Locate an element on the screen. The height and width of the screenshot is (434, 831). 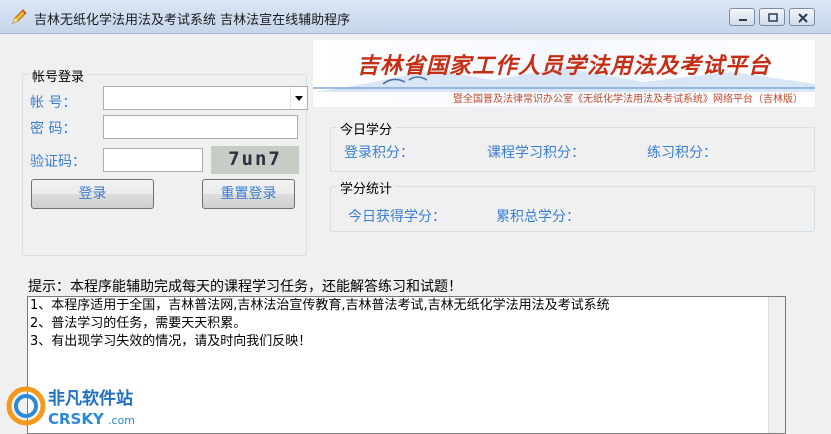
crsky-logo-icon: 非凡软件站 CRSKY .com is located at coordinates (70, 407).